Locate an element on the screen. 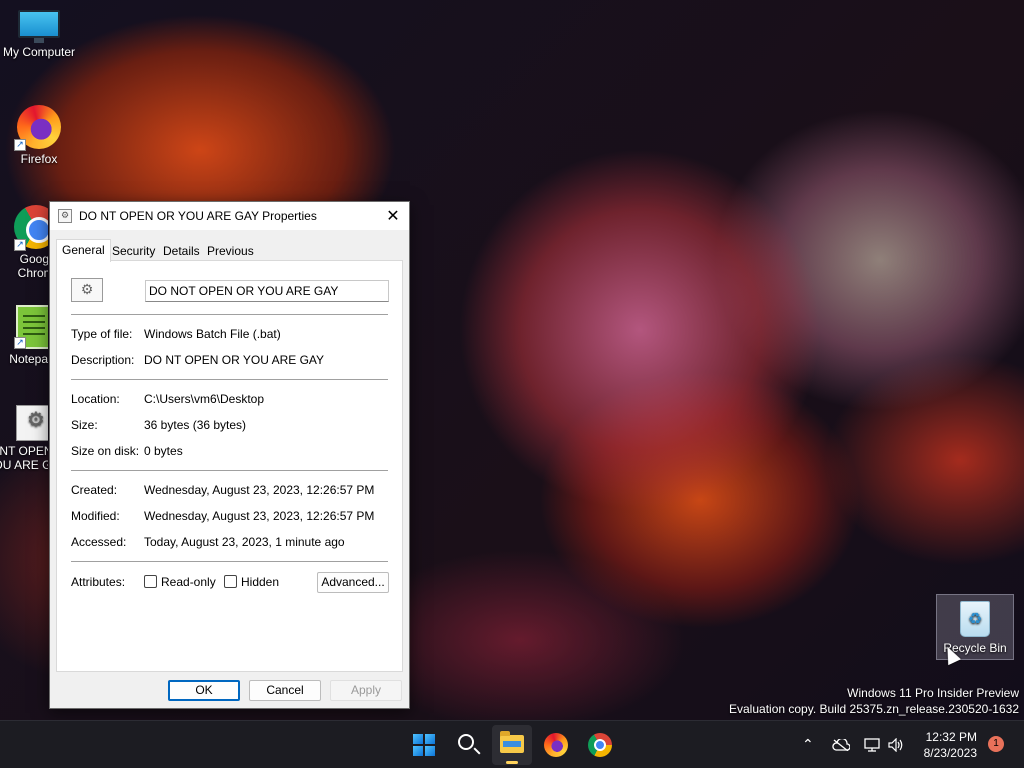 The width and height of the screenshot is (1024, 768). description-label: Description: is located at coordinates (103, 360).